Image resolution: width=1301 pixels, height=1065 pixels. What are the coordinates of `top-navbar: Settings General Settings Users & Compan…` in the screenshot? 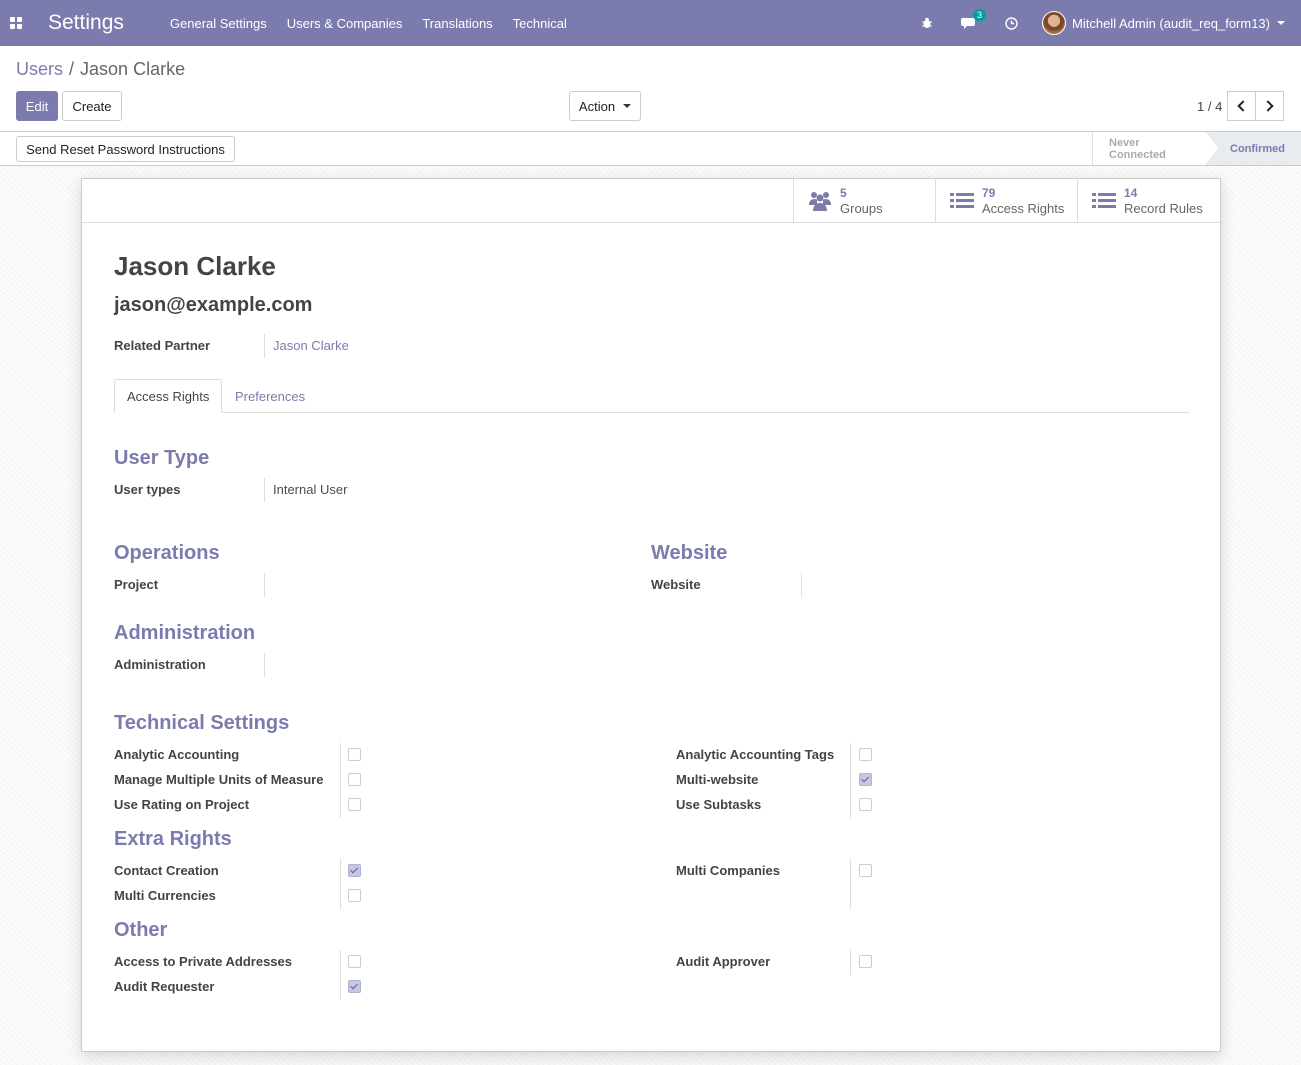 It's located at (650, 23).